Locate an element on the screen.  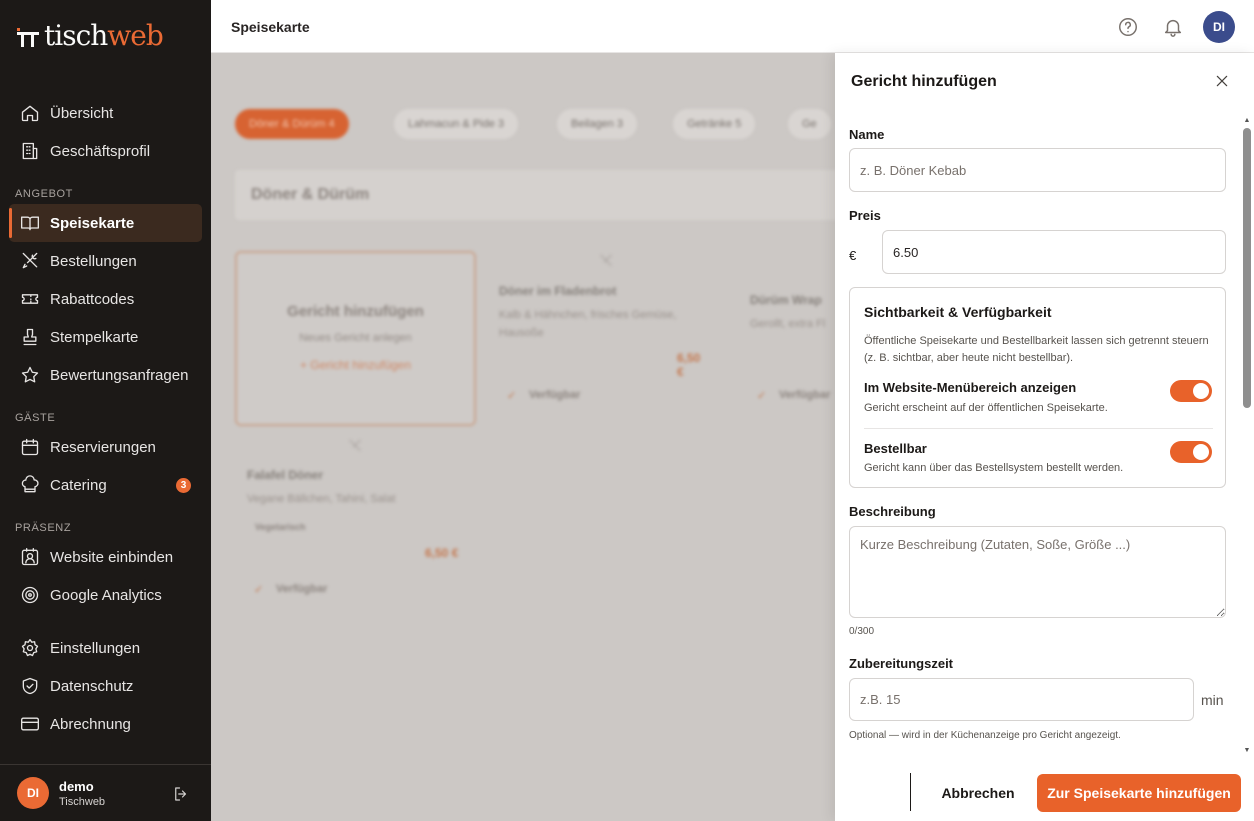
sidebar-item-bestellungen: Bestellungen is located at coordinates (105, 261).